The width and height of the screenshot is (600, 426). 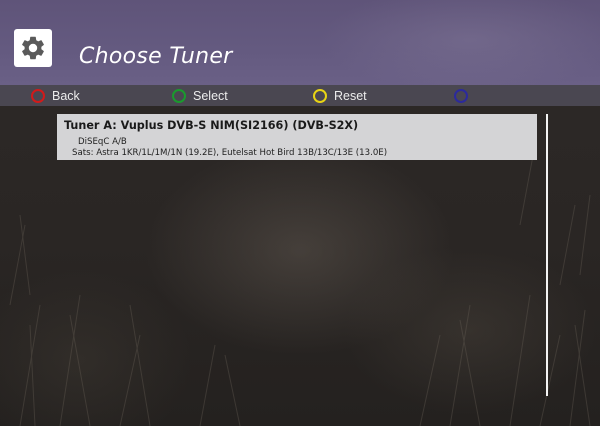 I want to click on tuner-mode: DiSEqC A/B, so click(x=102, y=142).